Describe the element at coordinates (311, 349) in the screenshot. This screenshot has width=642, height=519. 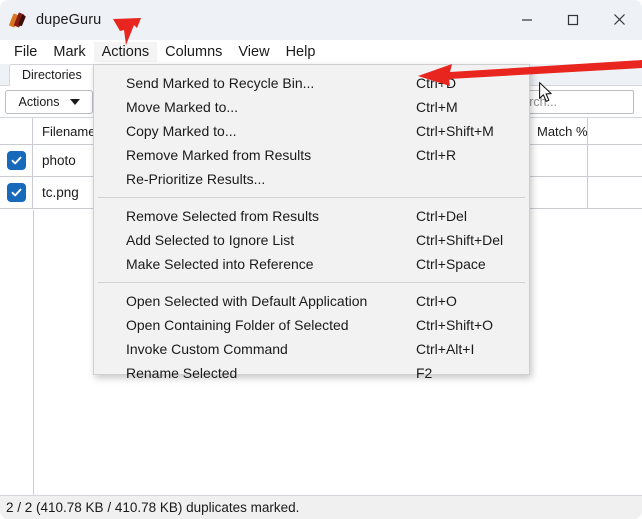
I see `menu-item-invoke-custom-command: Invoke Custom Command Ctrl+Alt+I` at that location.